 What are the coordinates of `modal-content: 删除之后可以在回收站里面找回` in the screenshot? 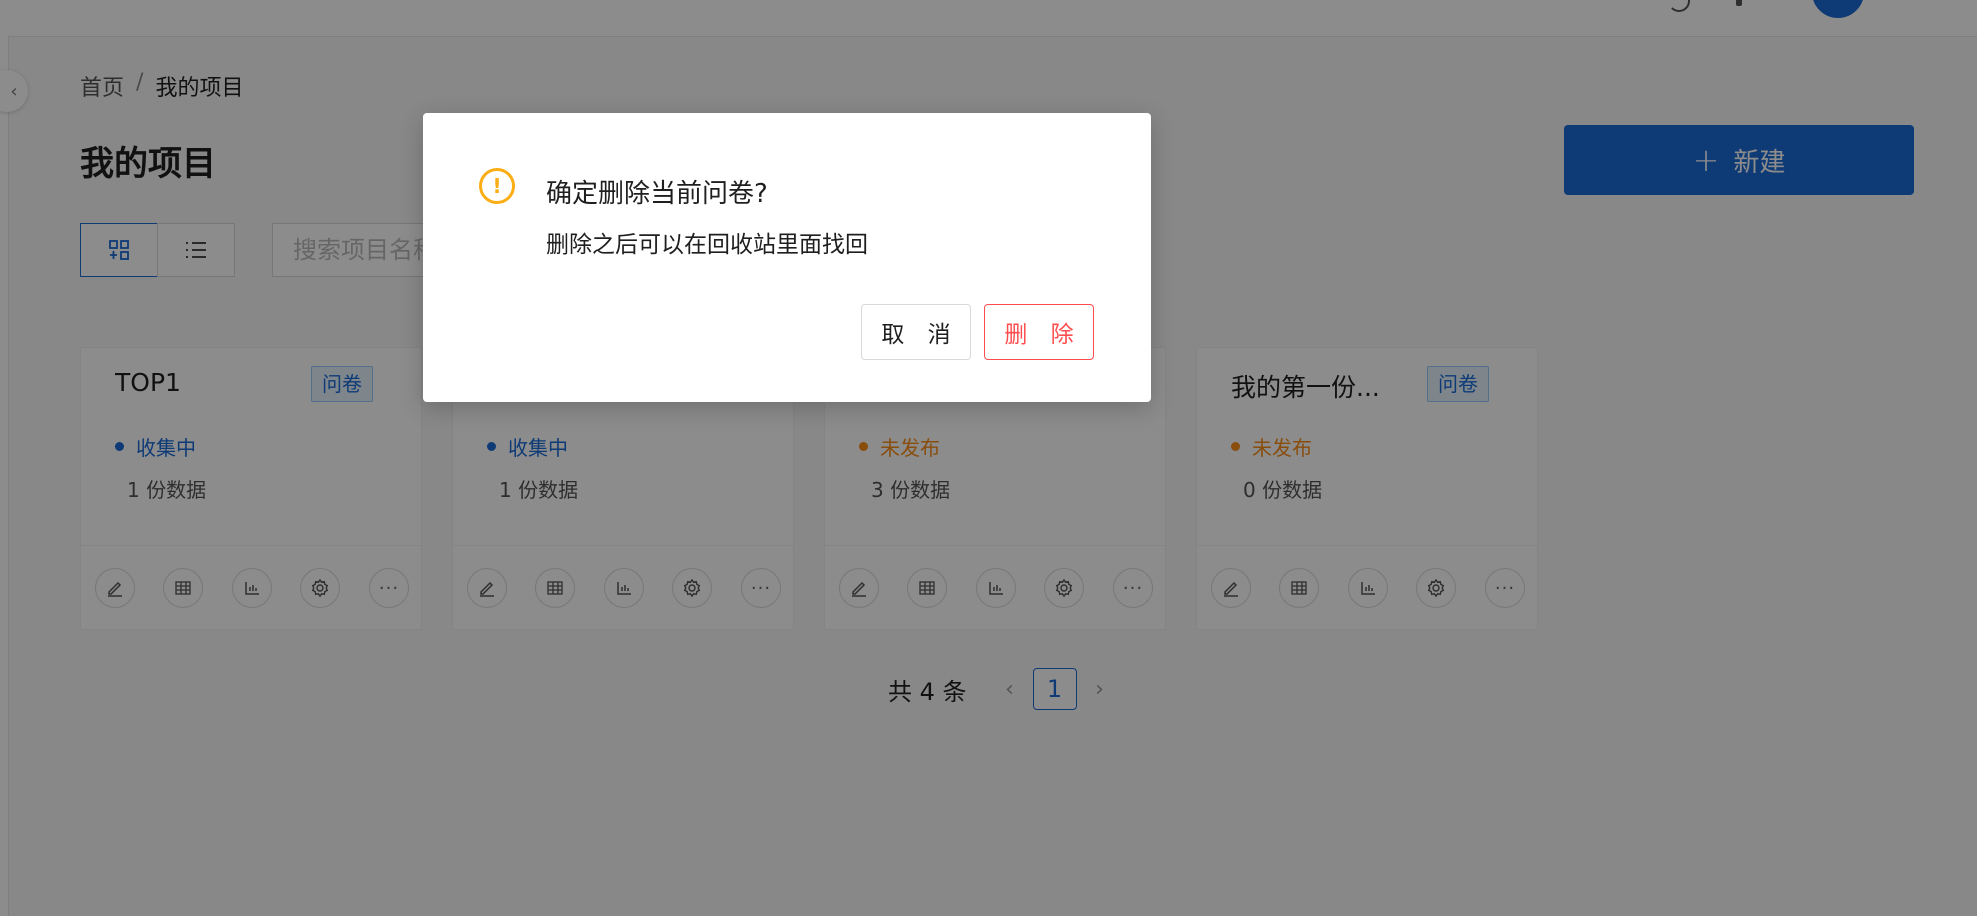 It's located at (707, 245).